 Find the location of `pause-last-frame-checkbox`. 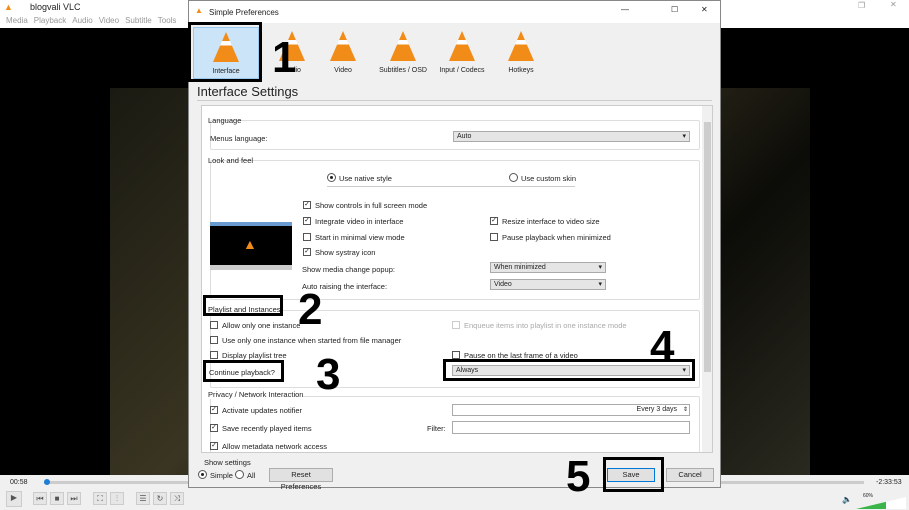

pause-last-frame-checkbox is located at coordinates (456, 355).